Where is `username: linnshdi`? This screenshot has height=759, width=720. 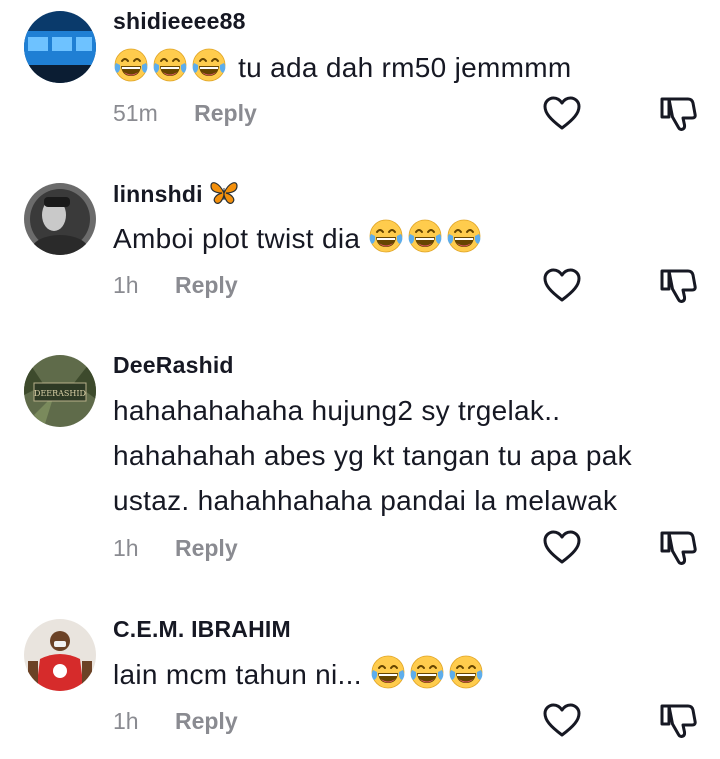 username: linnshdi is located at coordinates (176, 196).